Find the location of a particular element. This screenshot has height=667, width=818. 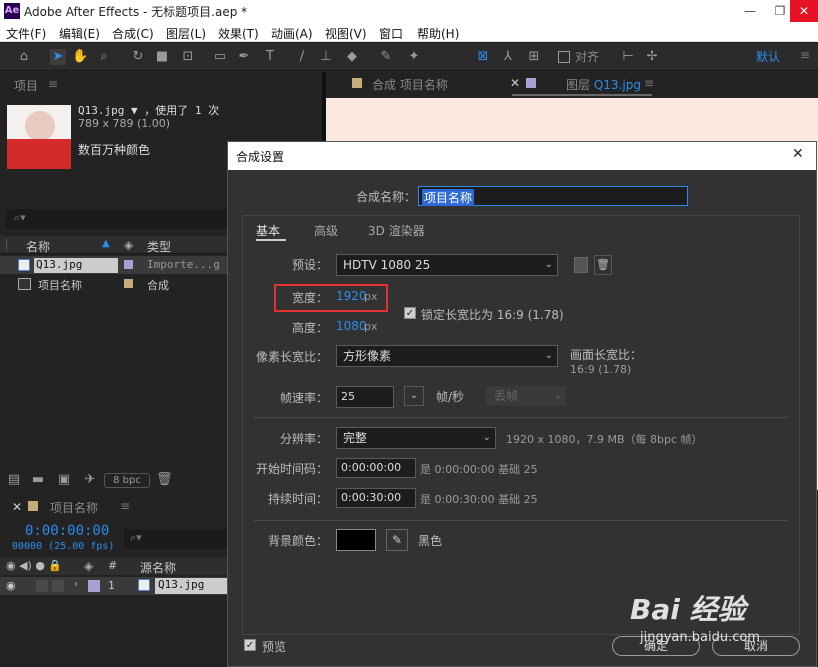

viewer-menu-icon: ≡ is located at coordinates (649, 83).